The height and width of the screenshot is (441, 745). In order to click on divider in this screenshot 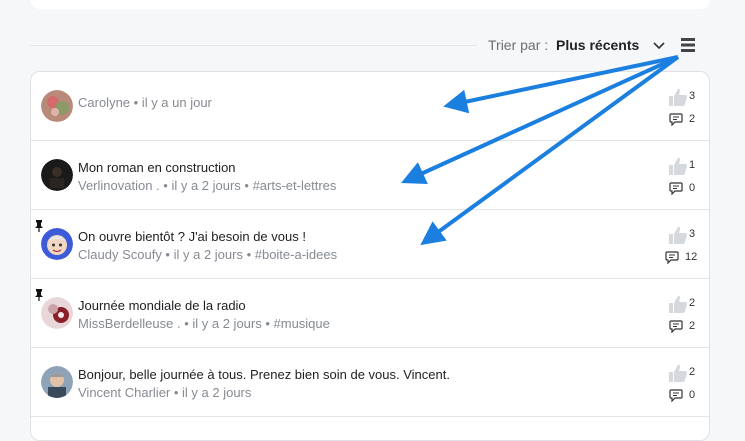, I will do `click(253, 45)`.